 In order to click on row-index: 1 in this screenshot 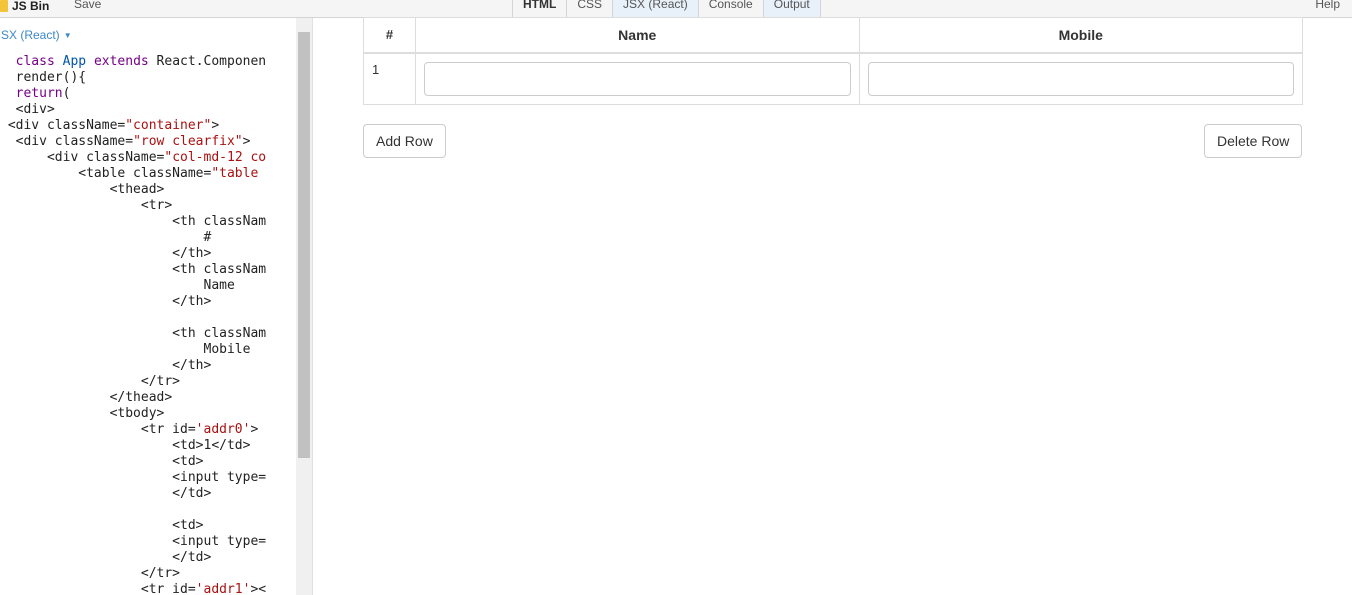, I will do `click(389, 78)`.